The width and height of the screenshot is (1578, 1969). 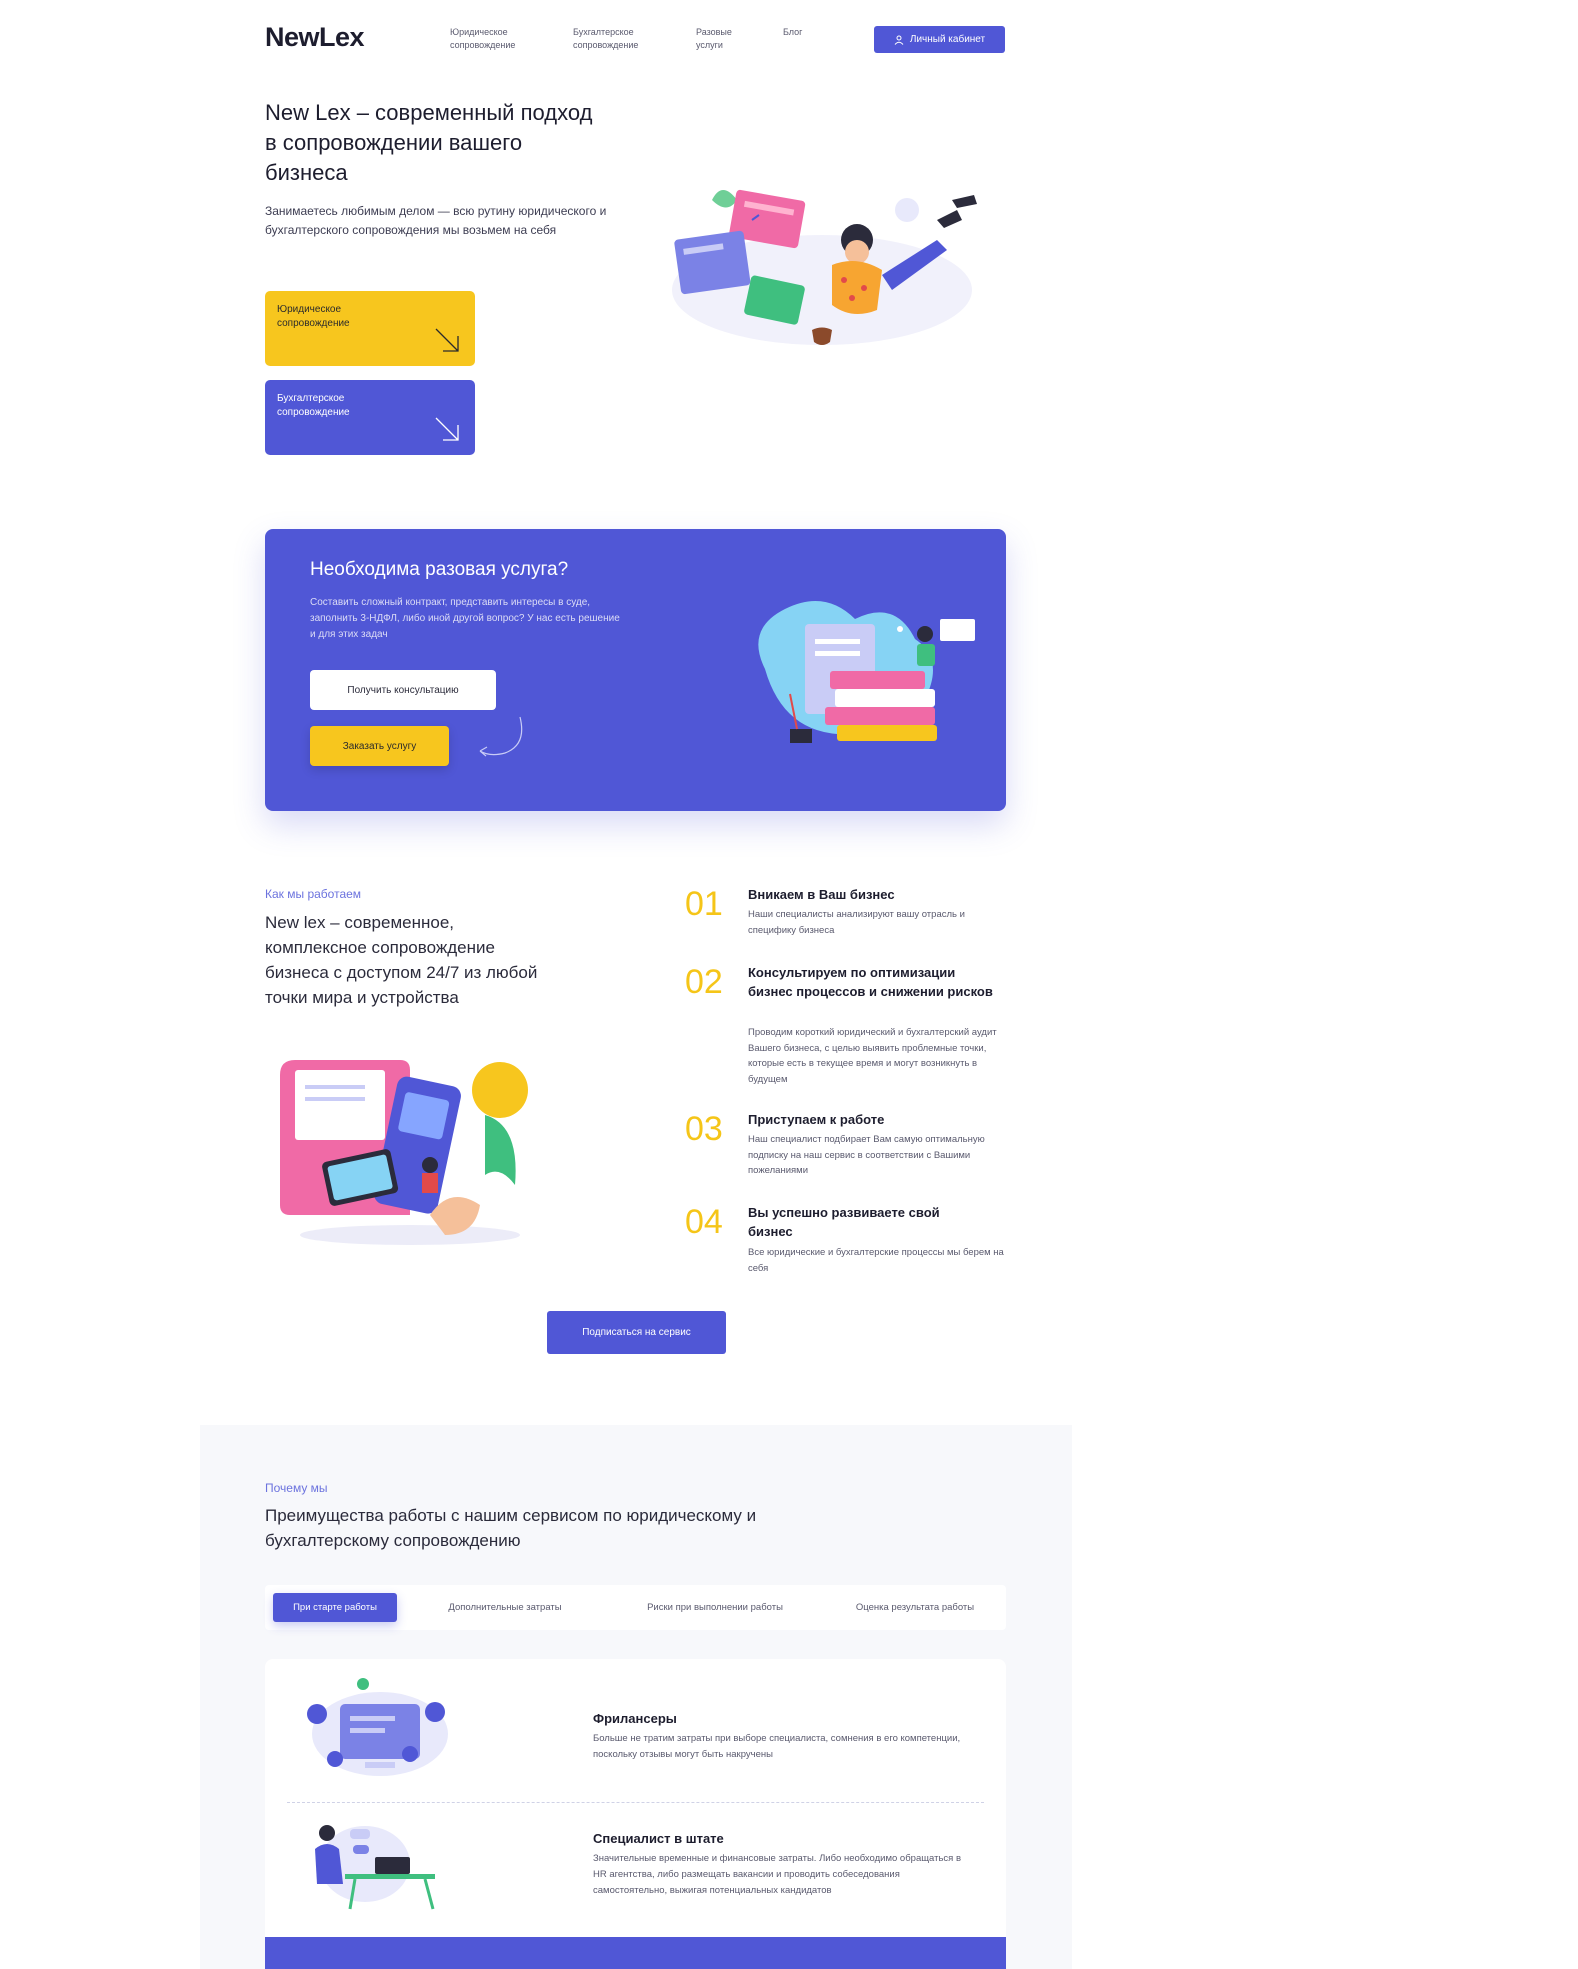 What do you see at coordinates (379, 746) in the screenshot?
I see `order-service-button: Заказать услугу` at bounding box center [379, 746].